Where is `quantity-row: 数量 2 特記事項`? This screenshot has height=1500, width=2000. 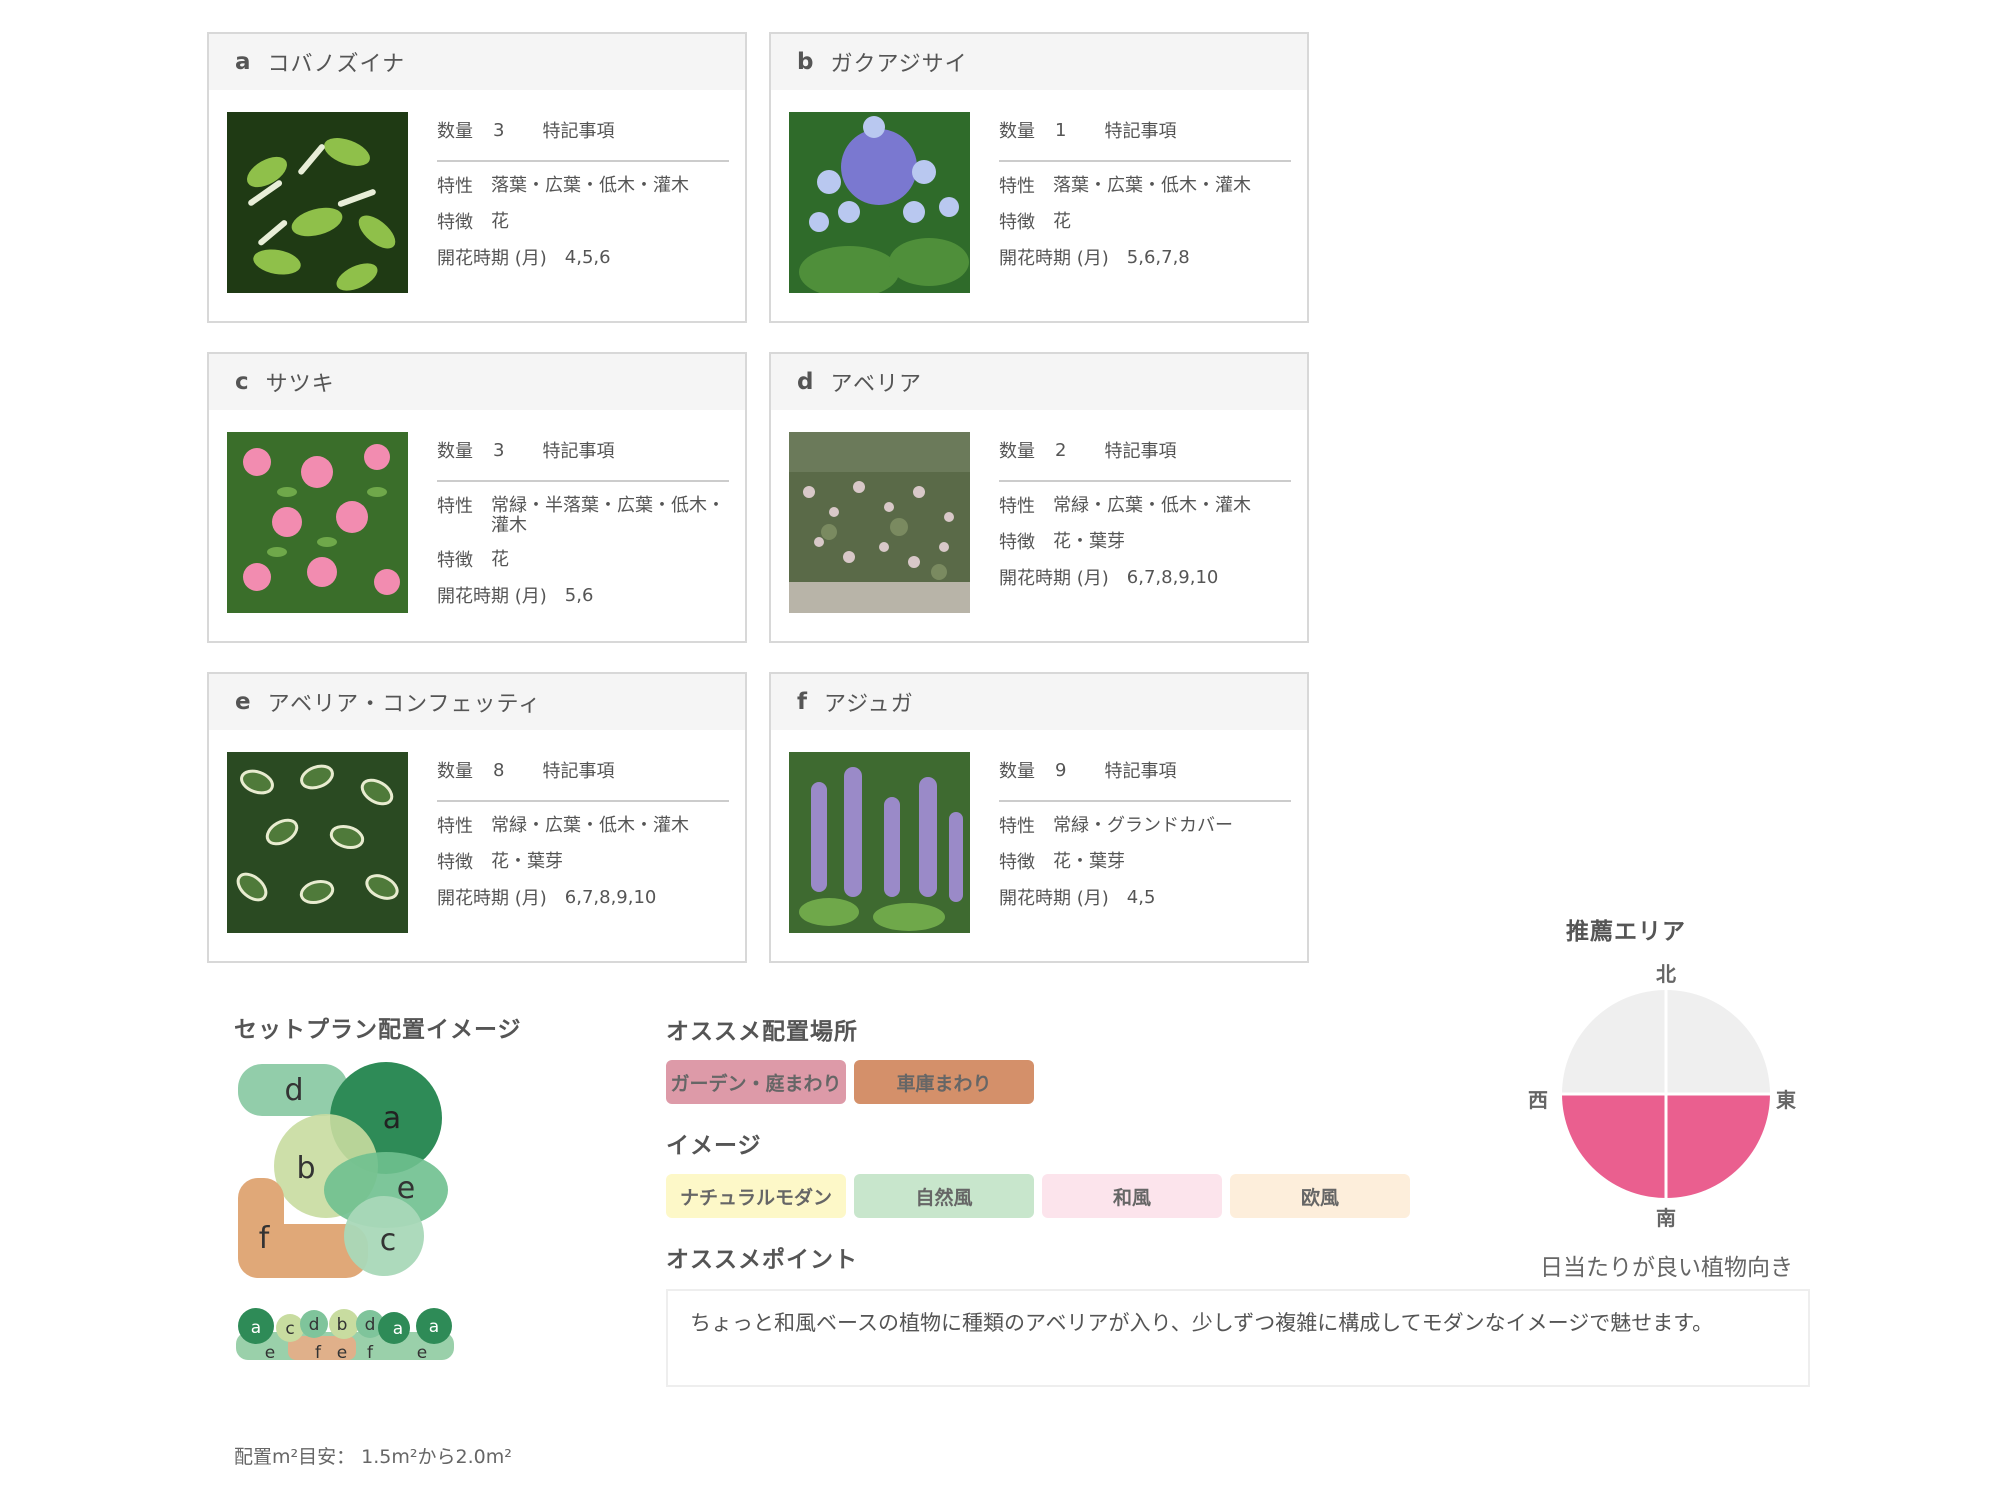 quantity-row: 数量 2 特記事項 is located at coordinates (1145, 457).